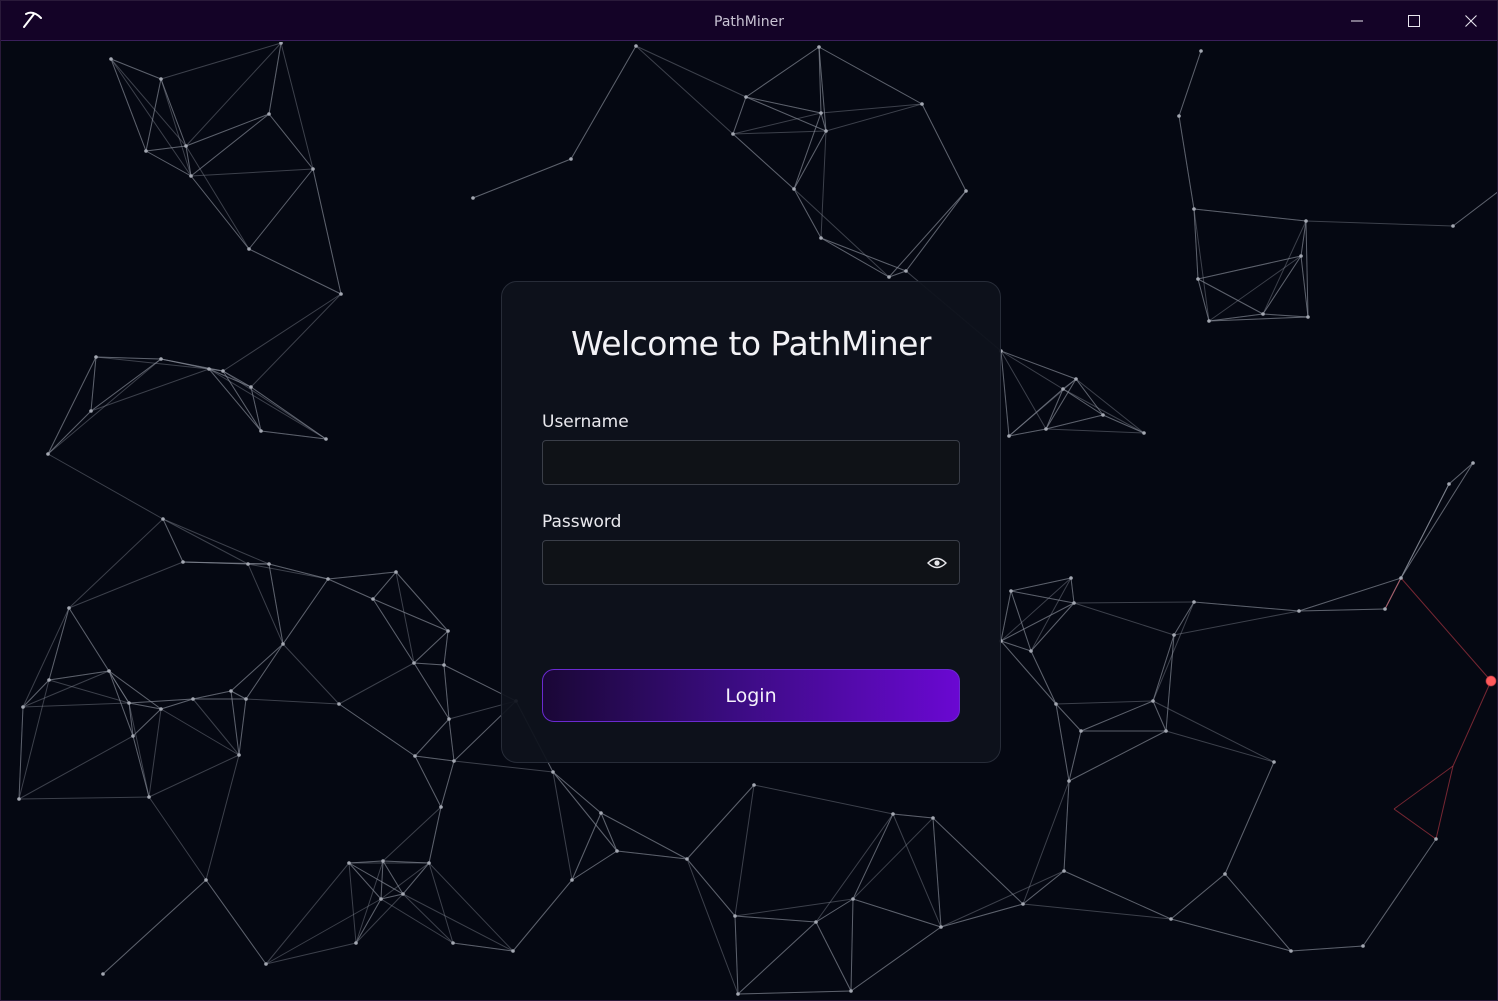 Image resolution: width=1498 pixels, height=1001 pixels. Describe the element at coordinates (937, 563) in the screenshot. I see `eye-icon` at that location.